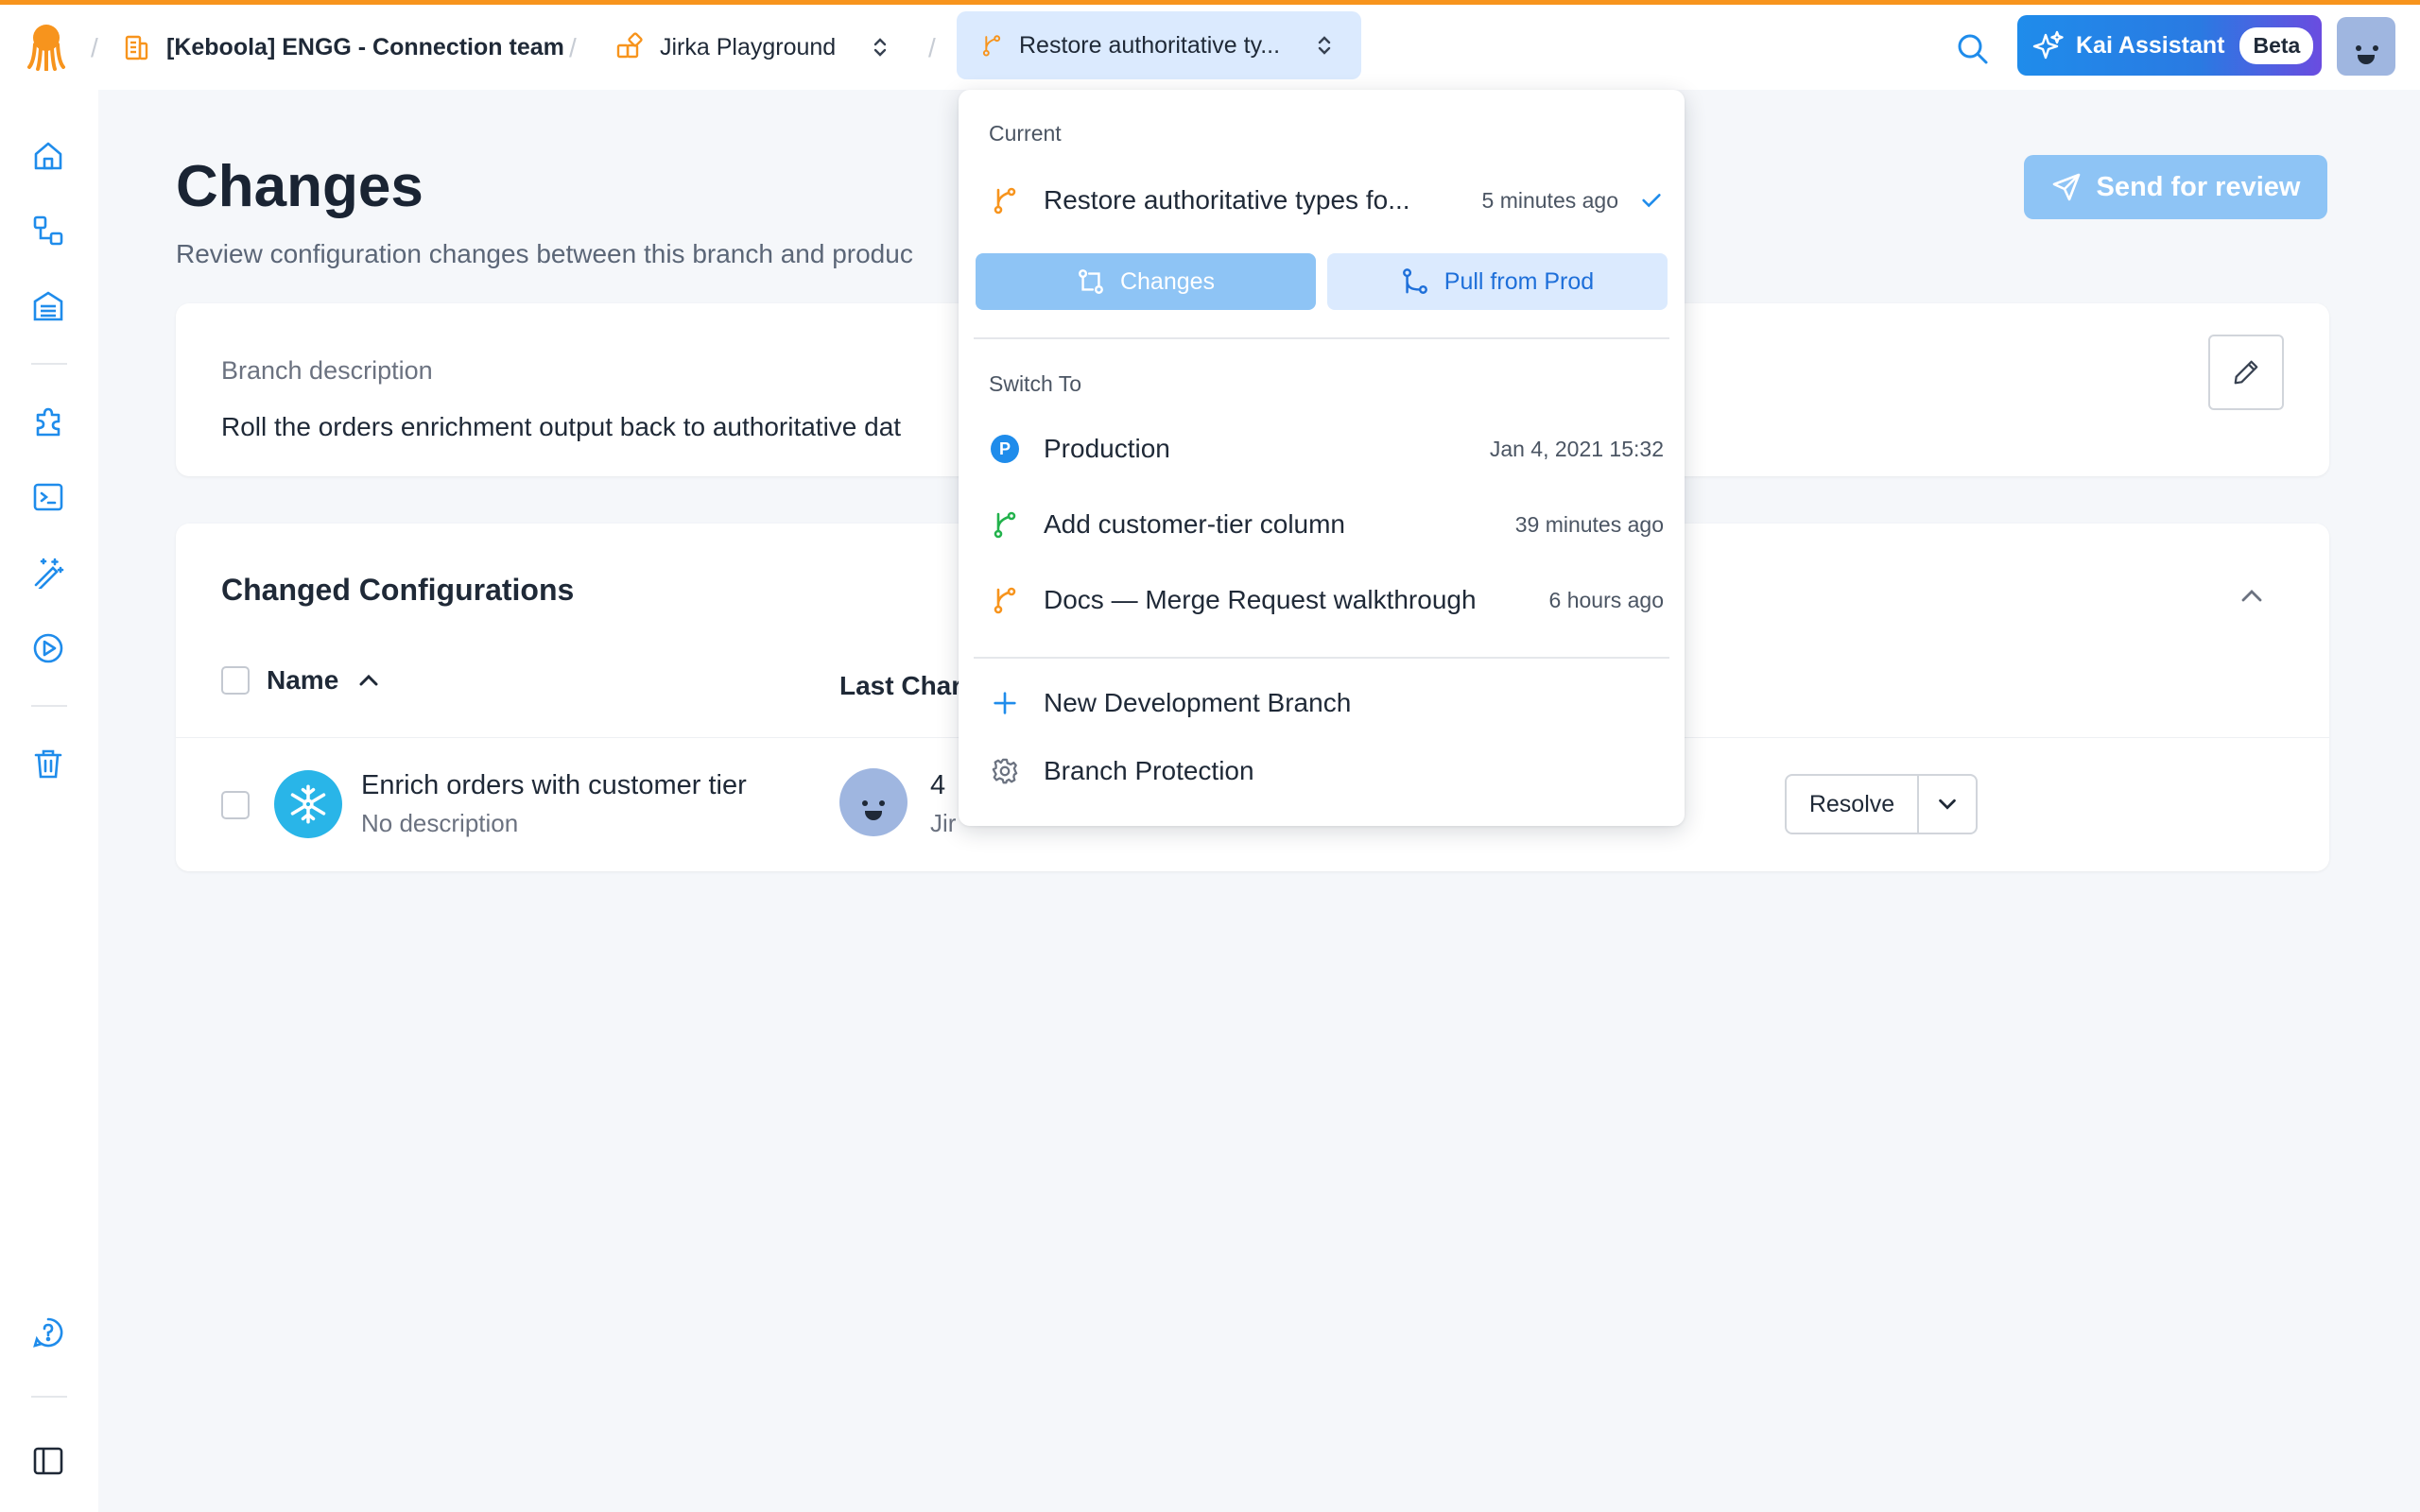 Image resolution: width=2420 pixels, height=1512 pixels. I want to click on configuration-name: Enrich orders with customer tier, so click(554, 785).